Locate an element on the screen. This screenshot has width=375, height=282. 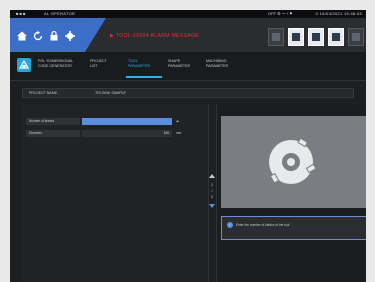
param-label: Number of blades is located at coordinates (53, 121).